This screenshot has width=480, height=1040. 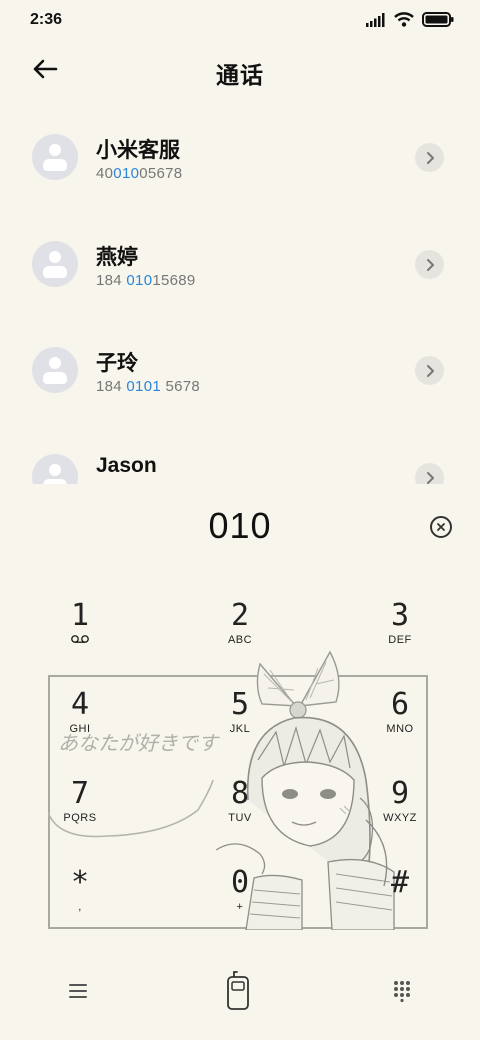 I want to click on key-9: 9 WXYZ, so click(x=400, y=813).